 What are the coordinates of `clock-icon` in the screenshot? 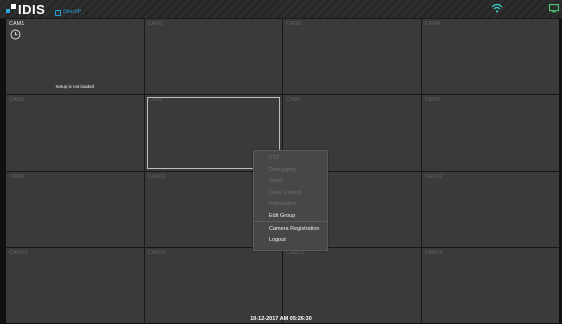 It's located at (15, 34).